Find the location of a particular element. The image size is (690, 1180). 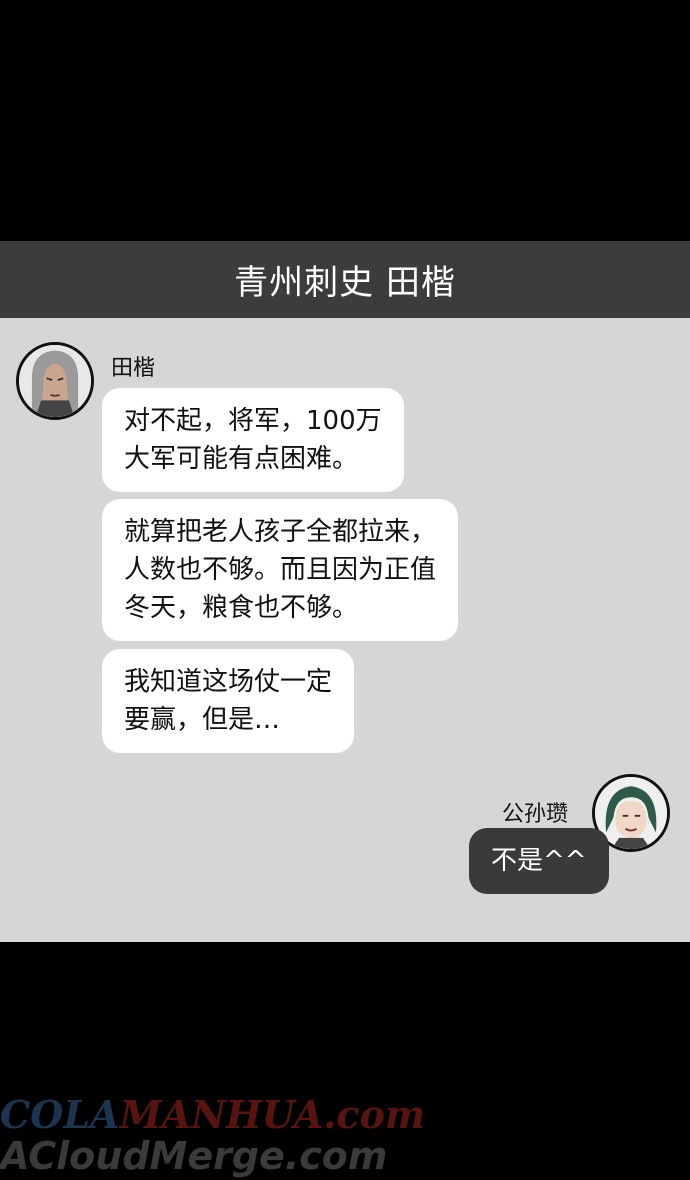

watermark-logo-secondary: ACloudMerge.com is located at coordinates (194, 1156).